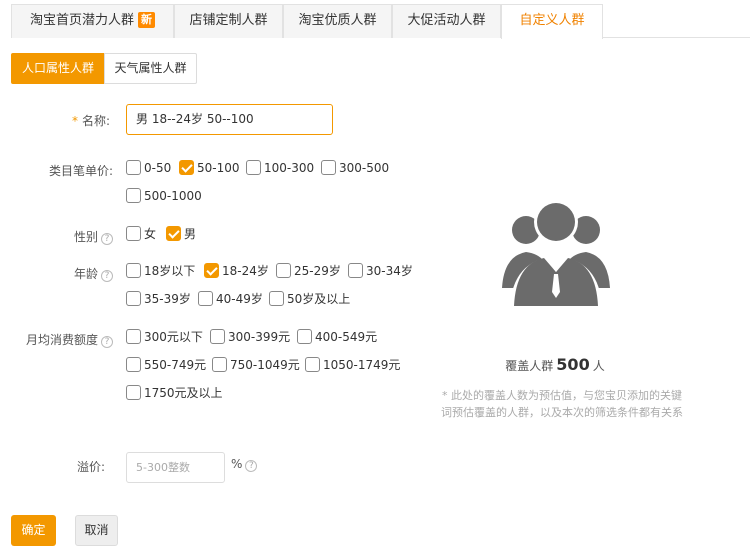  I want to click on option-label: 550-749元, so click(175, 365).